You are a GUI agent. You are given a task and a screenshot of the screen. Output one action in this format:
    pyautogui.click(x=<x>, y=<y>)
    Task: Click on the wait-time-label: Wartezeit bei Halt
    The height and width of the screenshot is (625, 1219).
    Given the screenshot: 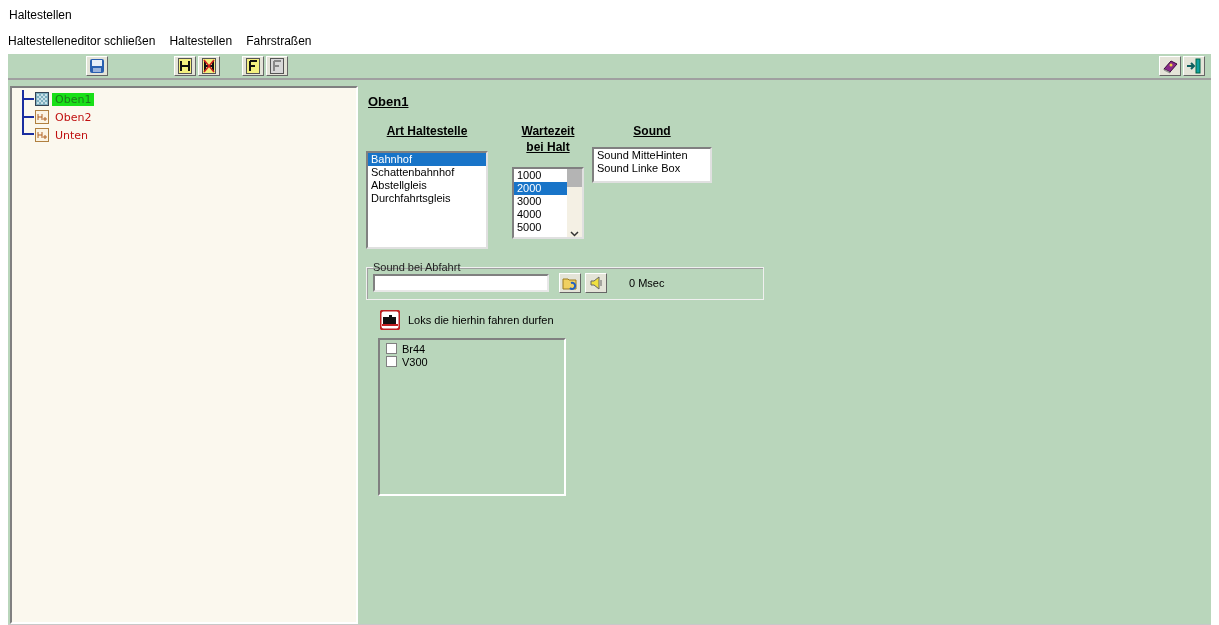 What is the action you would take?
    pyautogui.click(x=548, y=139)
    